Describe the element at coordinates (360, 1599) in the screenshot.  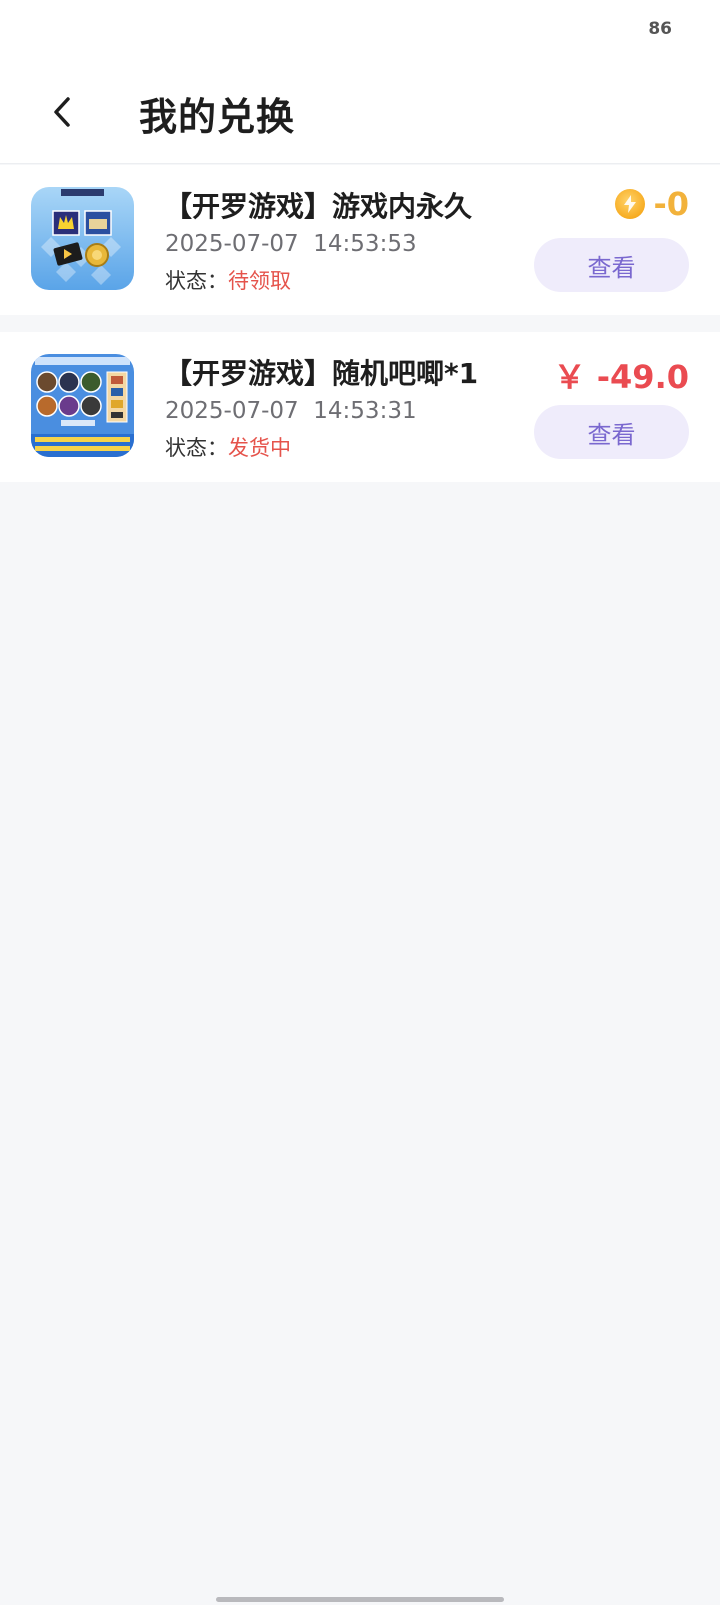
I see `home-indicator` at that location.